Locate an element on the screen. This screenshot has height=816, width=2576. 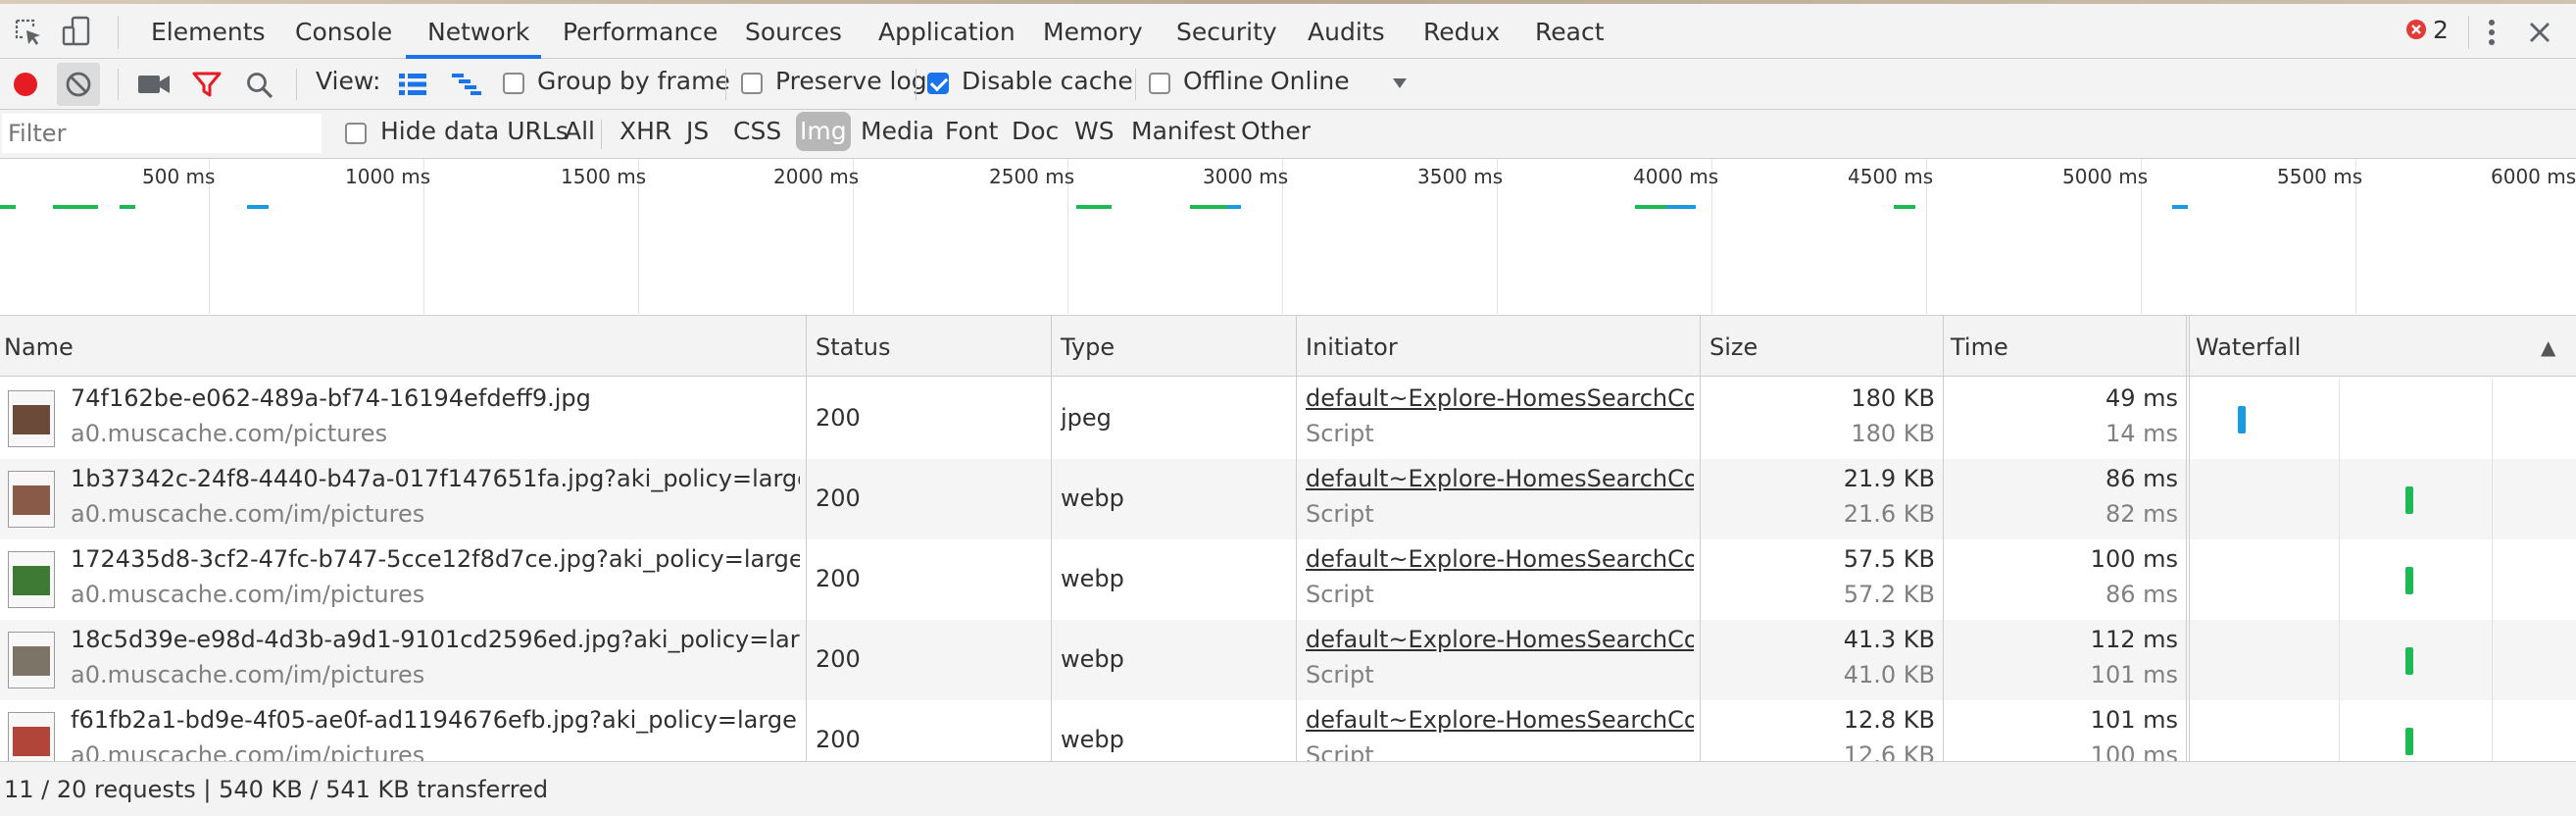
error-icon is located at coordinates (2416, 29).